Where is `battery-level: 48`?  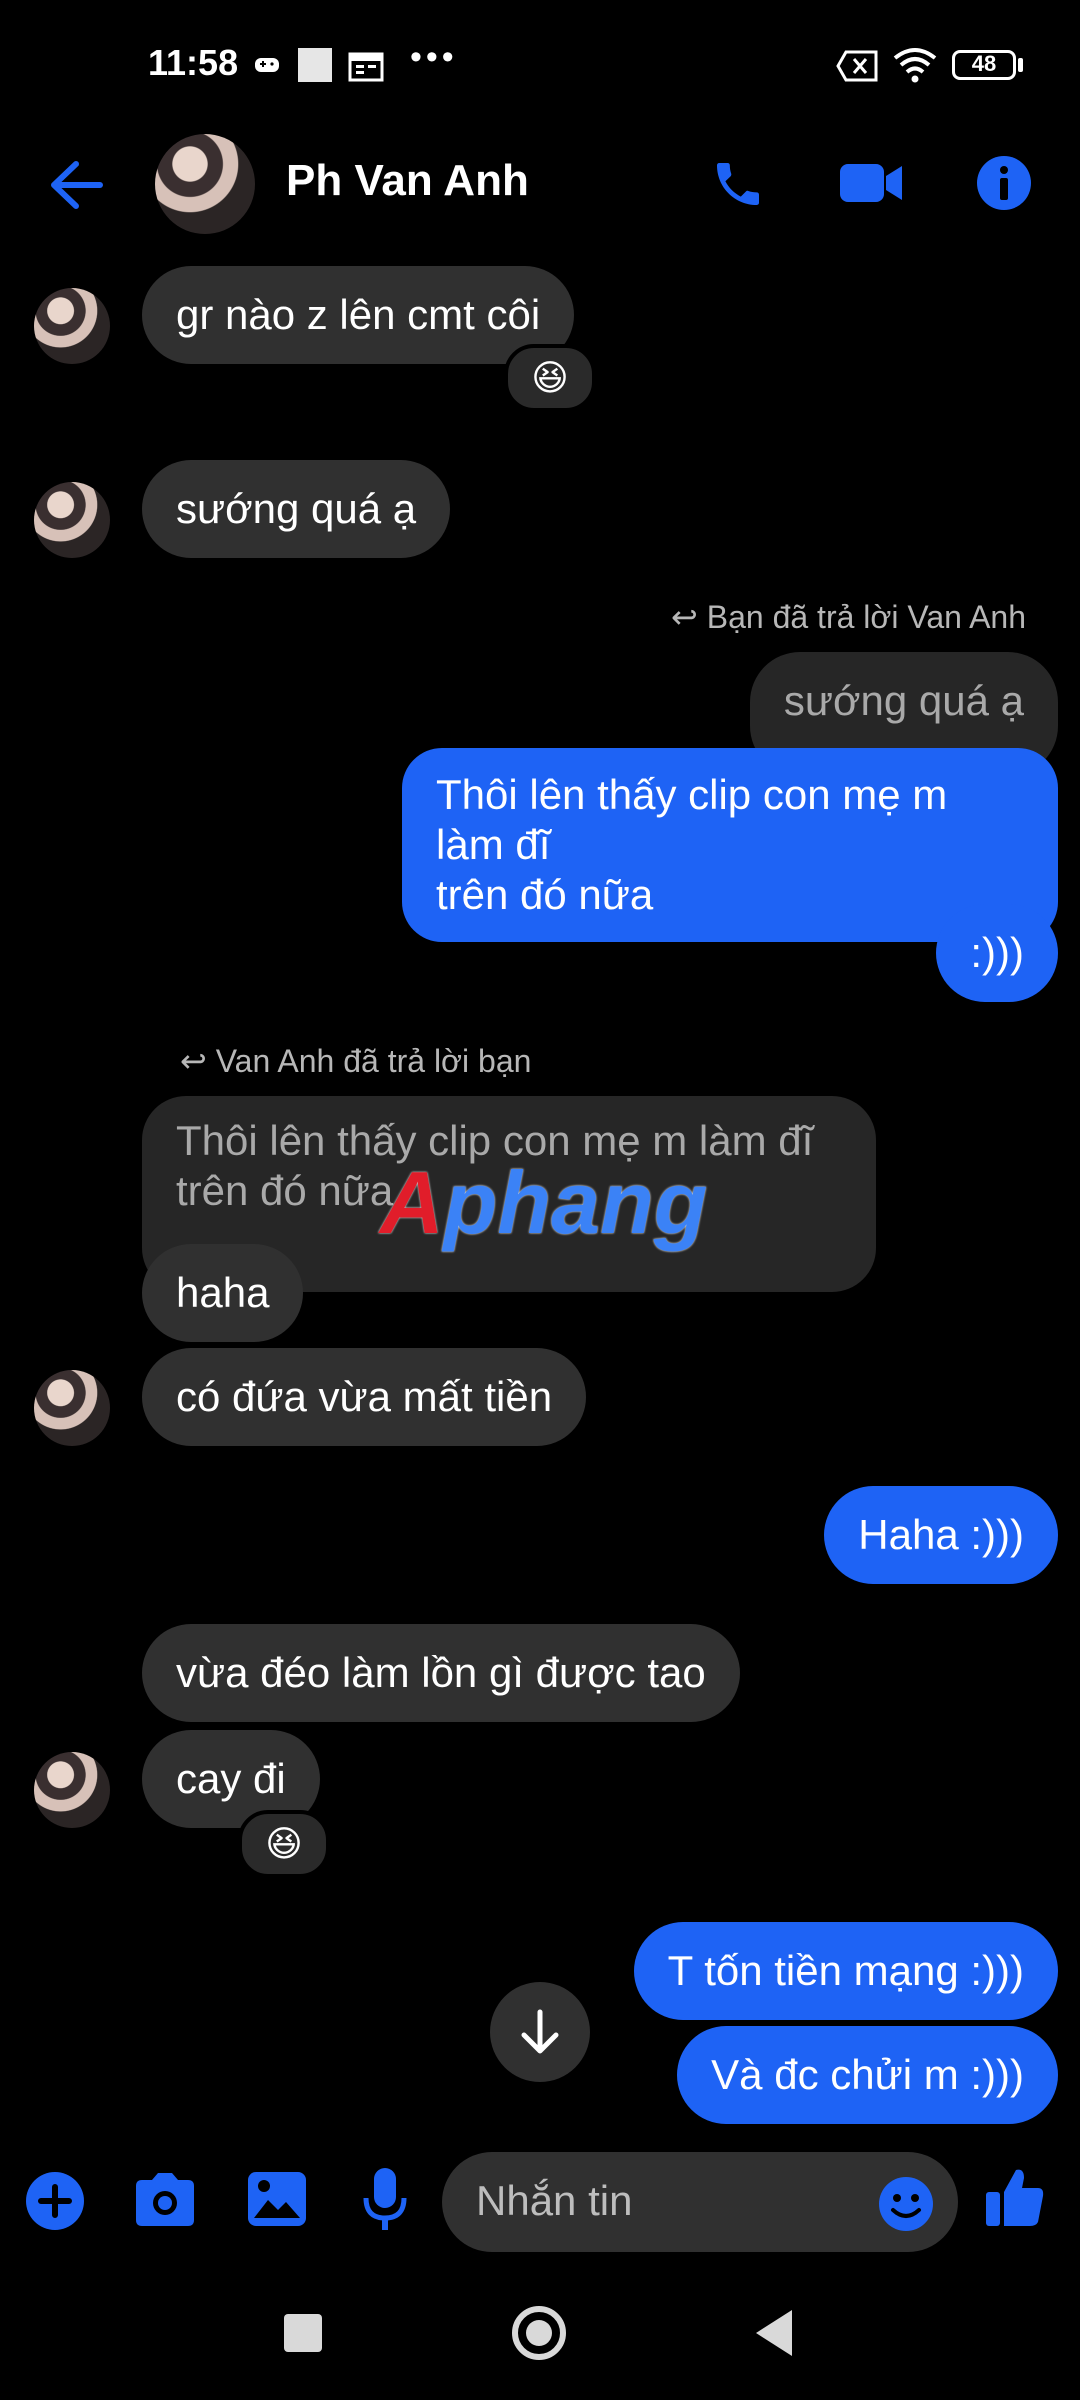
battery-level: 48 is located at coordinates (984, 63).